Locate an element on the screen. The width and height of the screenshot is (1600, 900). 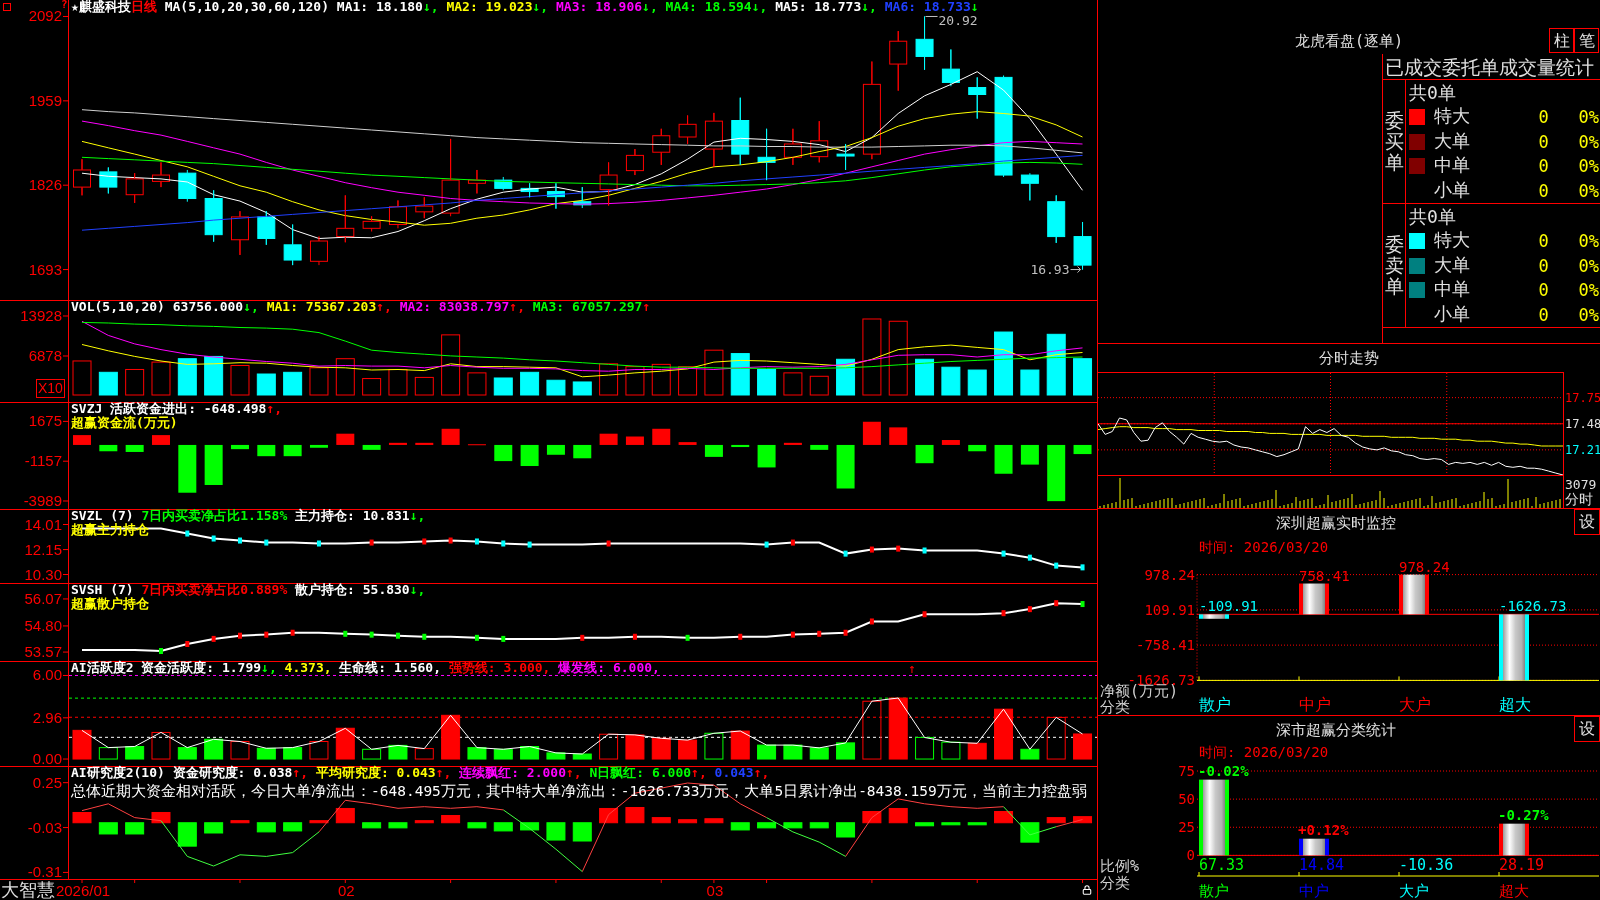
order-size-label: 小单 is located at coordinates (1452, 313).